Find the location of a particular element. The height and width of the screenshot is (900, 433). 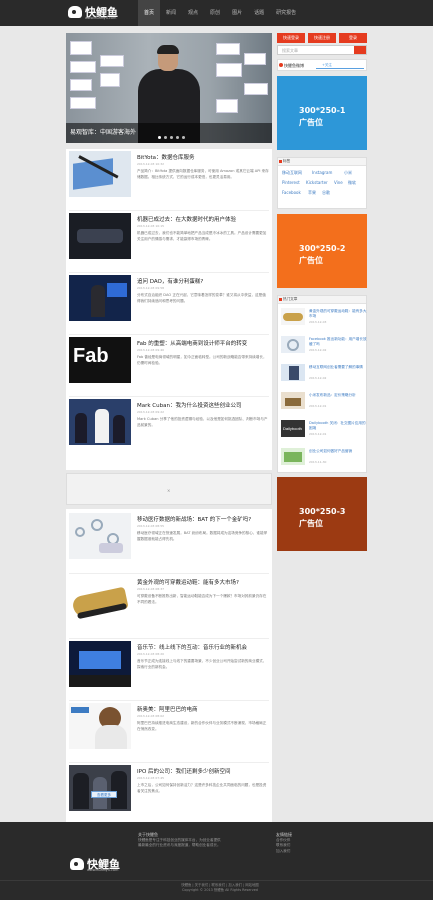

tag-link: 苹果 is located at coordinates (312, 193).